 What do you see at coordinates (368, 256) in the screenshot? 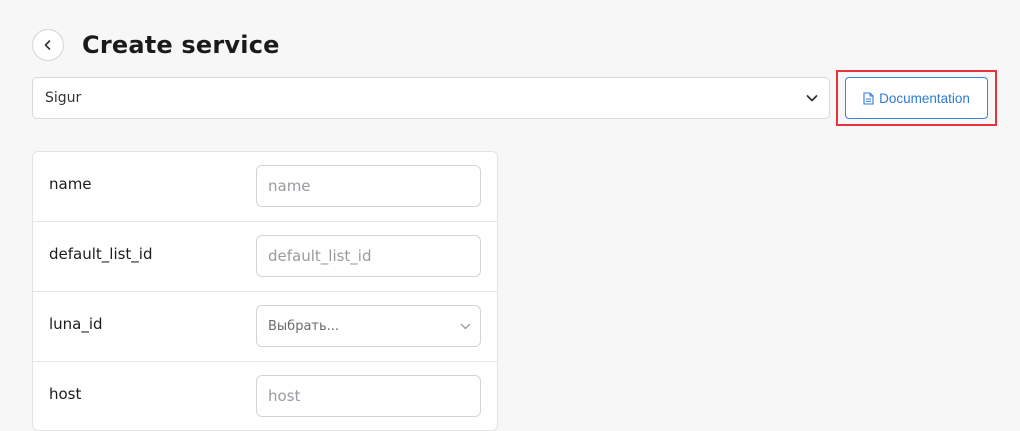
I see `default-list-id-input` at bounding box center [368, 256].